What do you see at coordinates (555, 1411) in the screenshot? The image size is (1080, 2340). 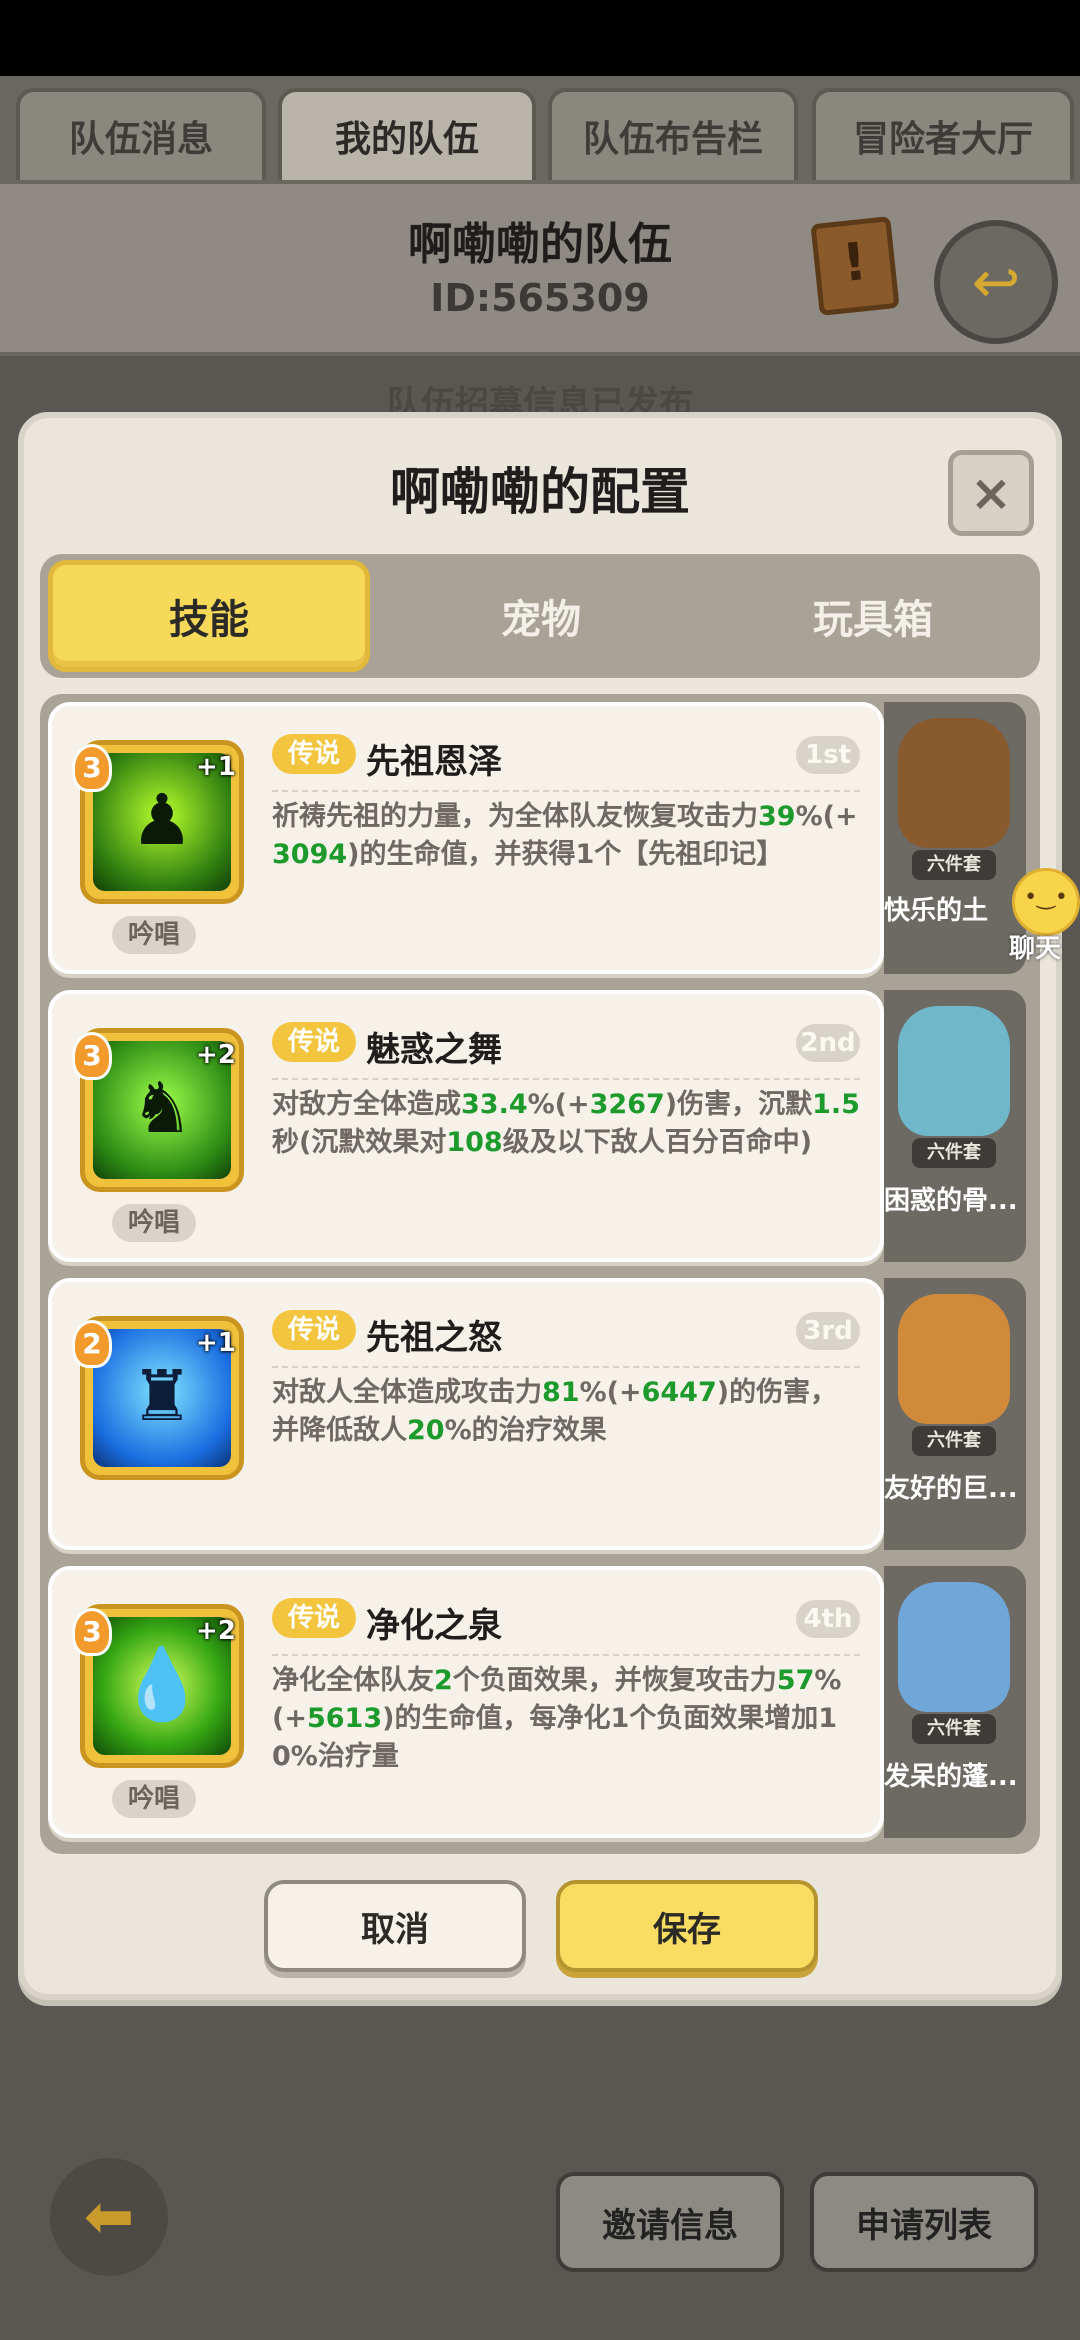 I see `skill-description: 对敌人全体造成攻击力81%(+6447)的伤害，并降低敌人20%的治疗效果` at bounding box center [555, 1411].